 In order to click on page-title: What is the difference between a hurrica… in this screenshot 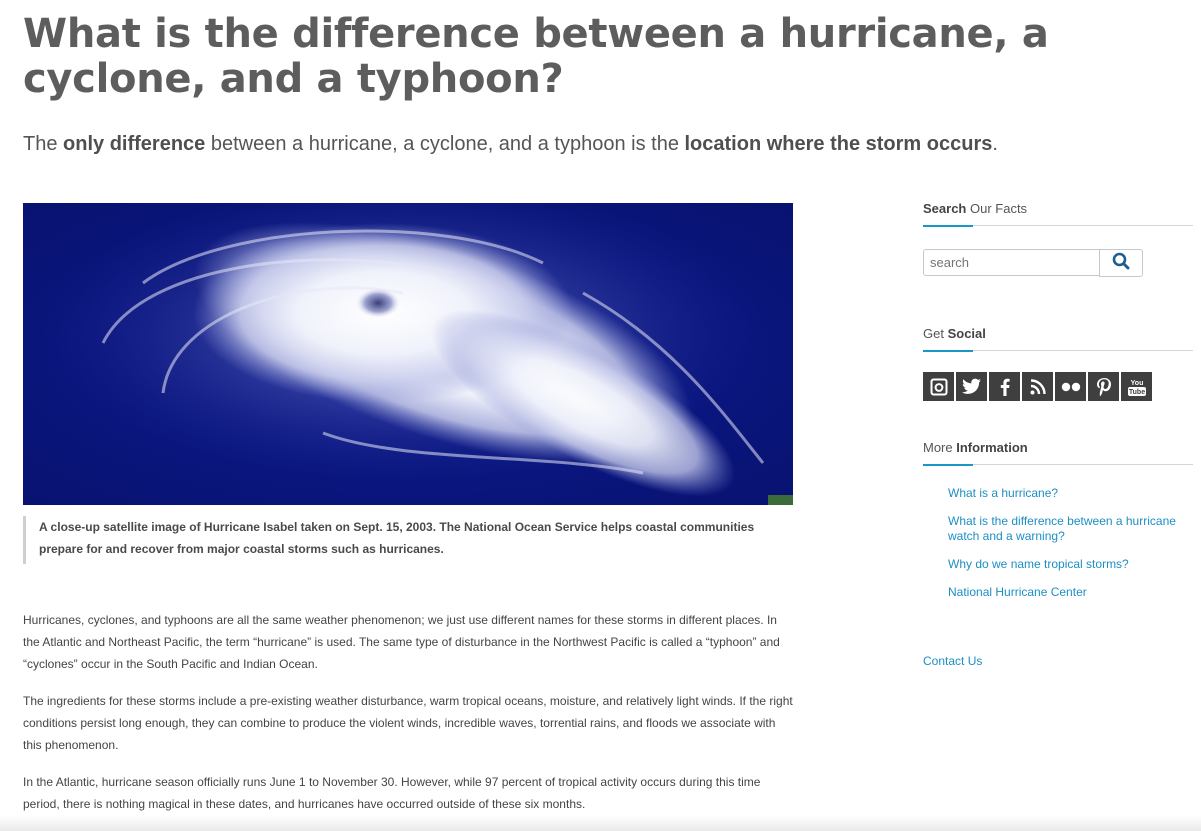, I will do `click(536, 56)`.